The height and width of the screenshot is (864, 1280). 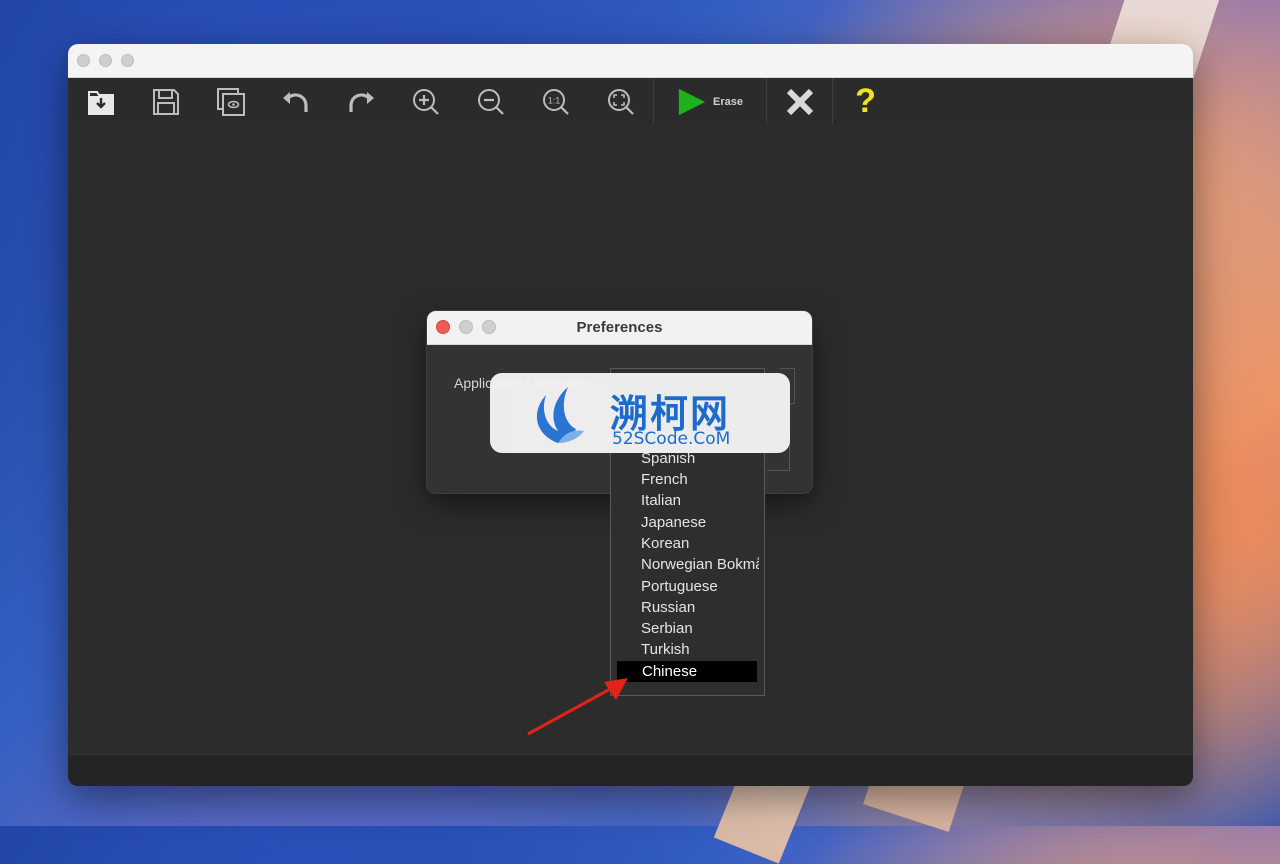 What do you see at coordinates (489, 327) in the screenshot?
I see `dialog-zoom-button` at bounding box center [489, 327].